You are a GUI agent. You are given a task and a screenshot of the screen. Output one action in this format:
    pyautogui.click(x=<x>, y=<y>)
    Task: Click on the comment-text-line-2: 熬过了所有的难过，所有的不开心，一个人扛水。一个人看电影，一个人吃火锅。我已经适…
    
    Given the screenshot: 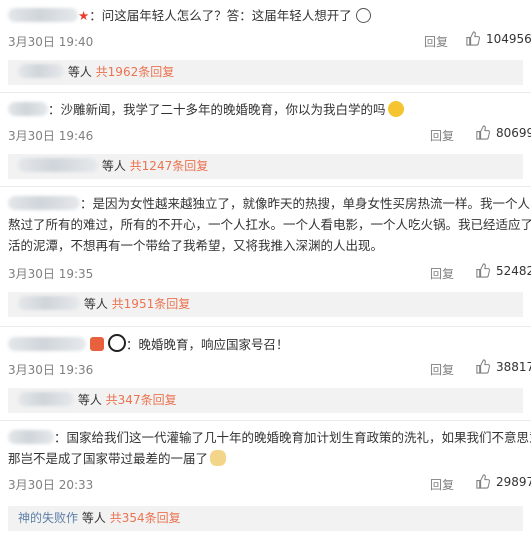 What is the action you would take?
    pyautogui.click(x=269, y=224)
    